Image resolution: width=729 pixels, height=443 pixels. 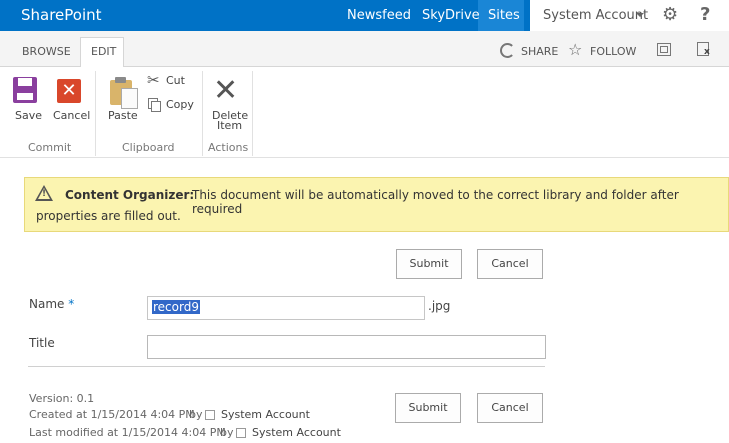 I want to click on submit-button-bottom: Submit, so click(x=428, y=408).